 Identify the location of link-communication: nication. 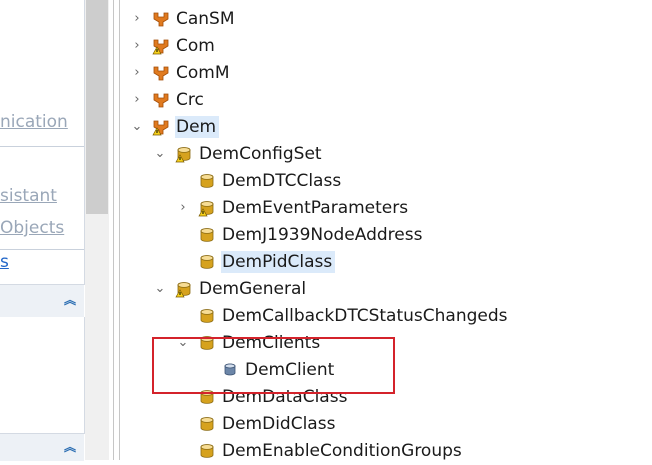
(34, 122).